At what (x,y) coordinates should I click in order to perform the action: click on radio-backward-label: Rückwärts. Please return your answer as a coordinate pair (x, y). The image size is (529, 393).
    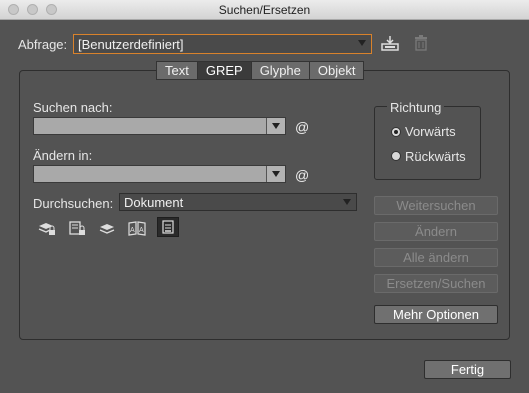
    Looking at the image, I should click on (435, 156).